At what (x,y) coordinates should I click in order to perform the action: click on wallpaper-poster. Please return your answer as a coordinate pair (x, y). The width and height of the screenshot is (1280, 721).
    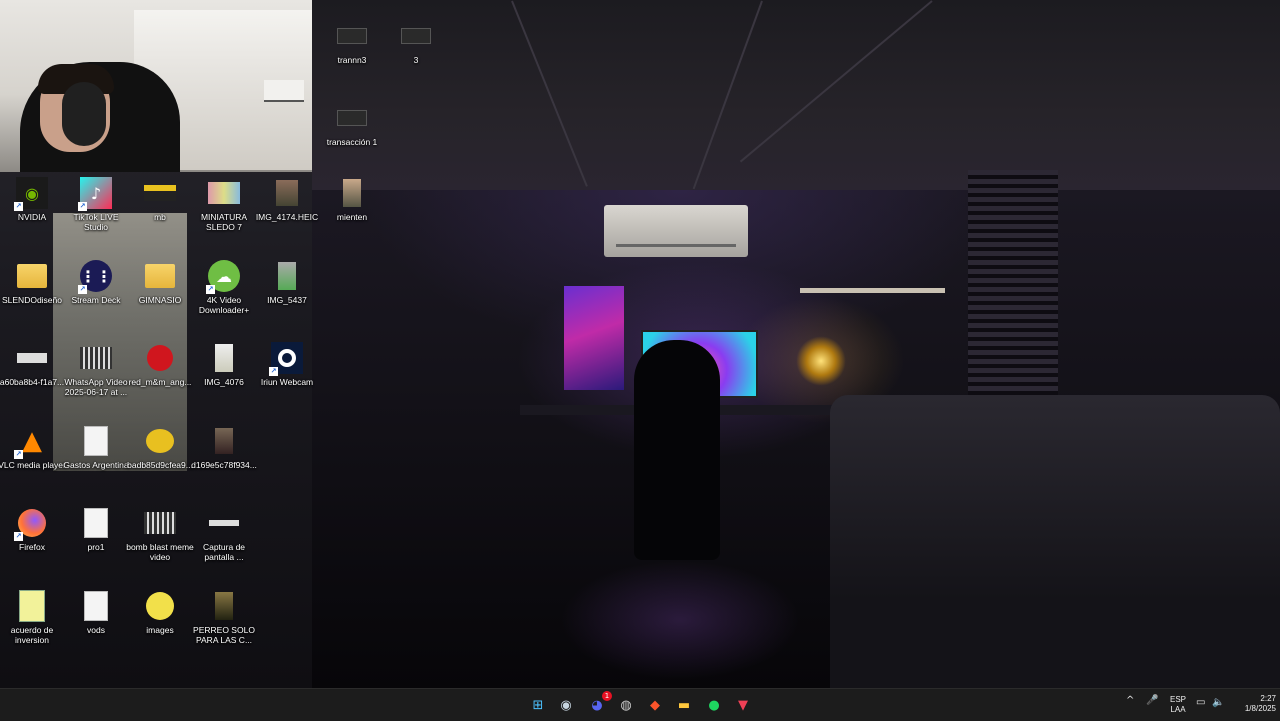
    Looking at the image, I should click on (594, 338).